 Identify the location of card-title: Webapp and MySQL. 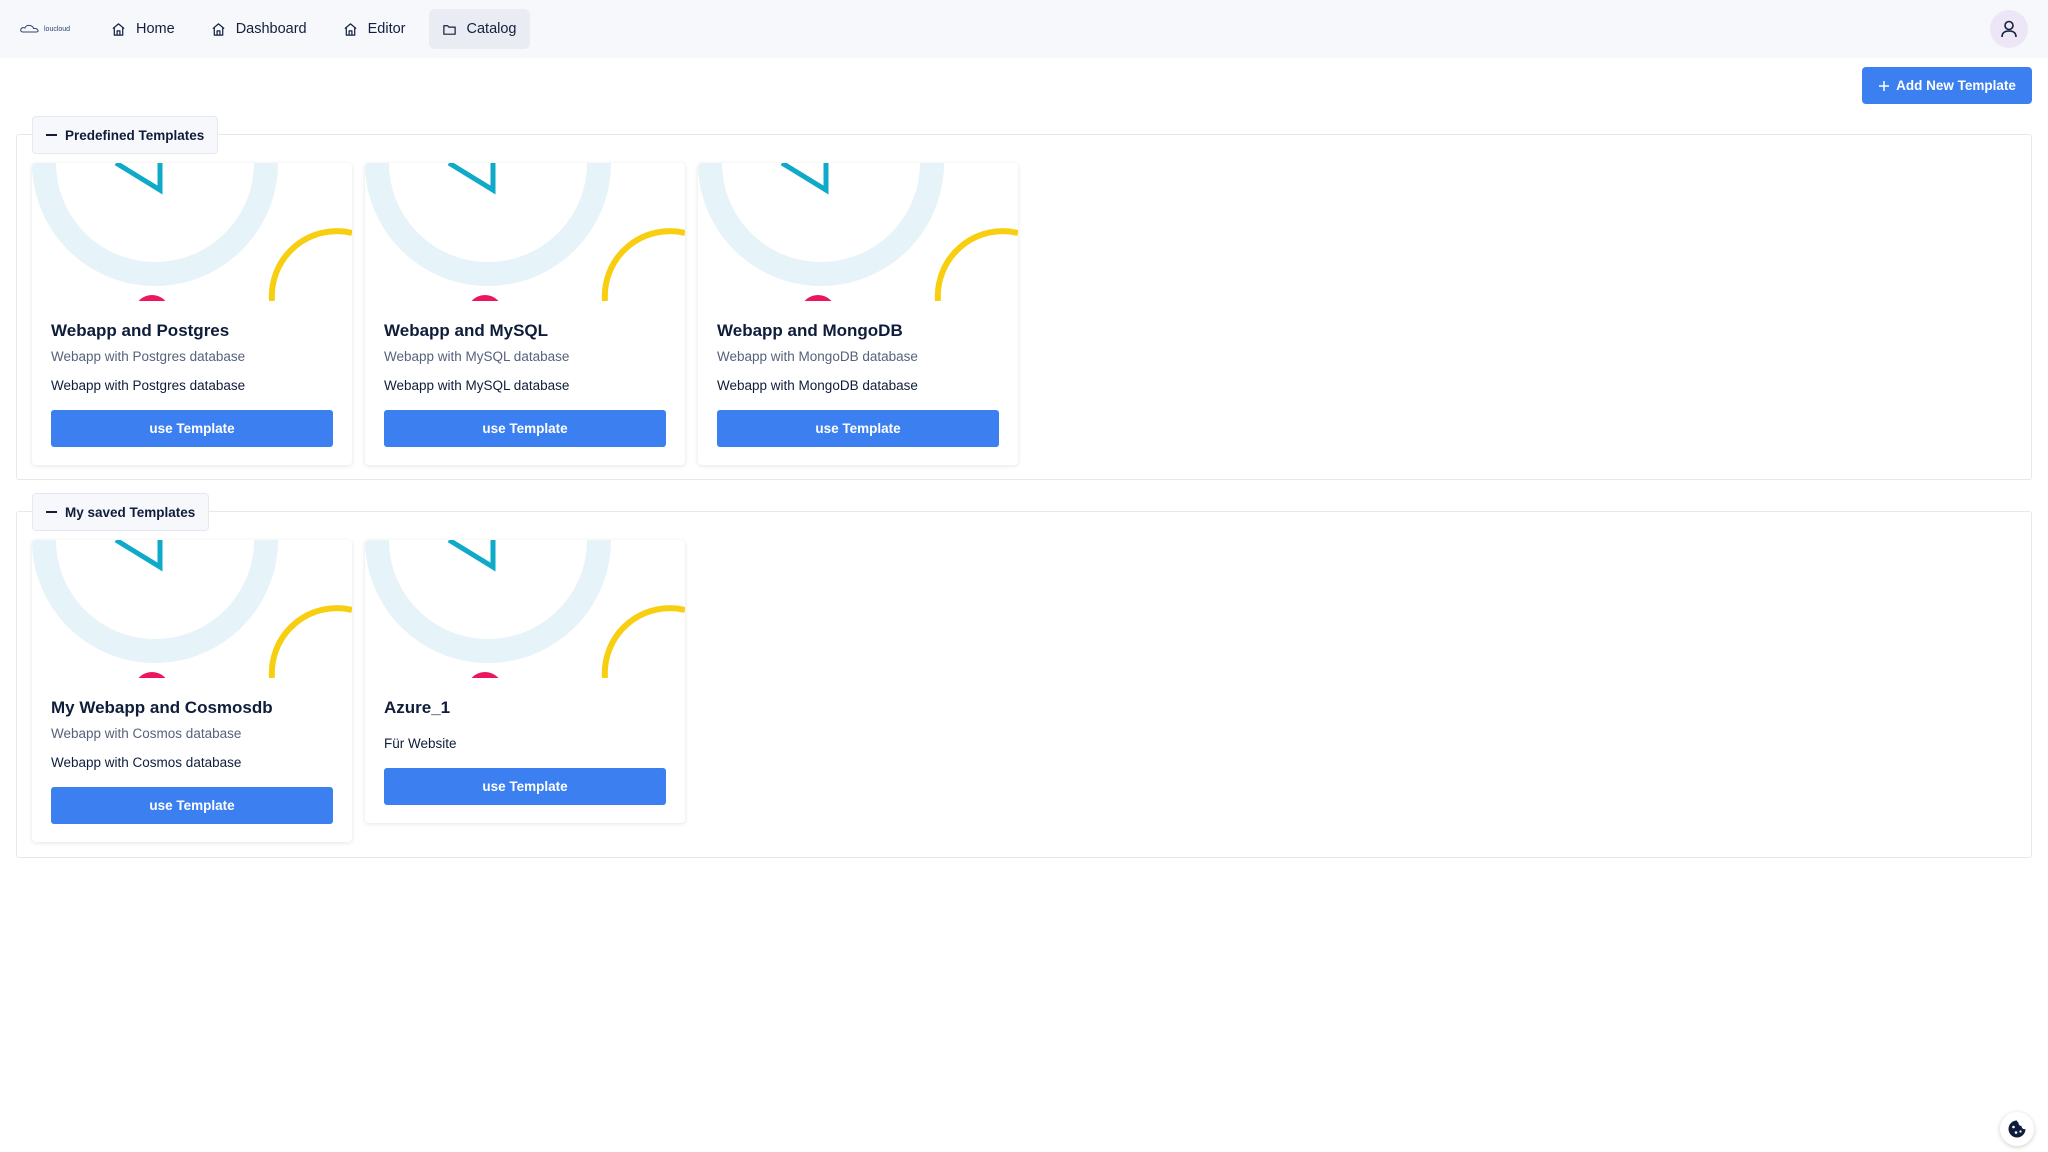
(466, 330).